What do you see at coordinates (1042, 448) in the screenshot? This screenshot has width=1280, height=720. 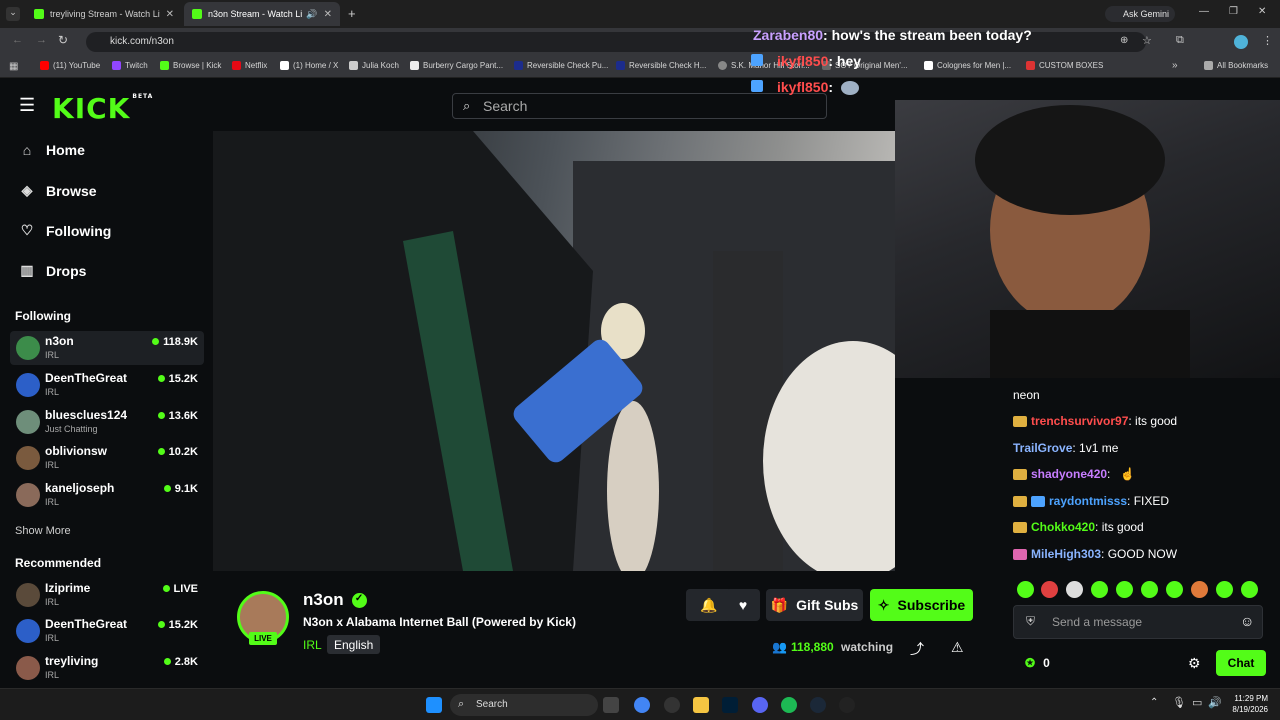 I see `chat-username: TrailGrove` at bounding box center [1042, 448].